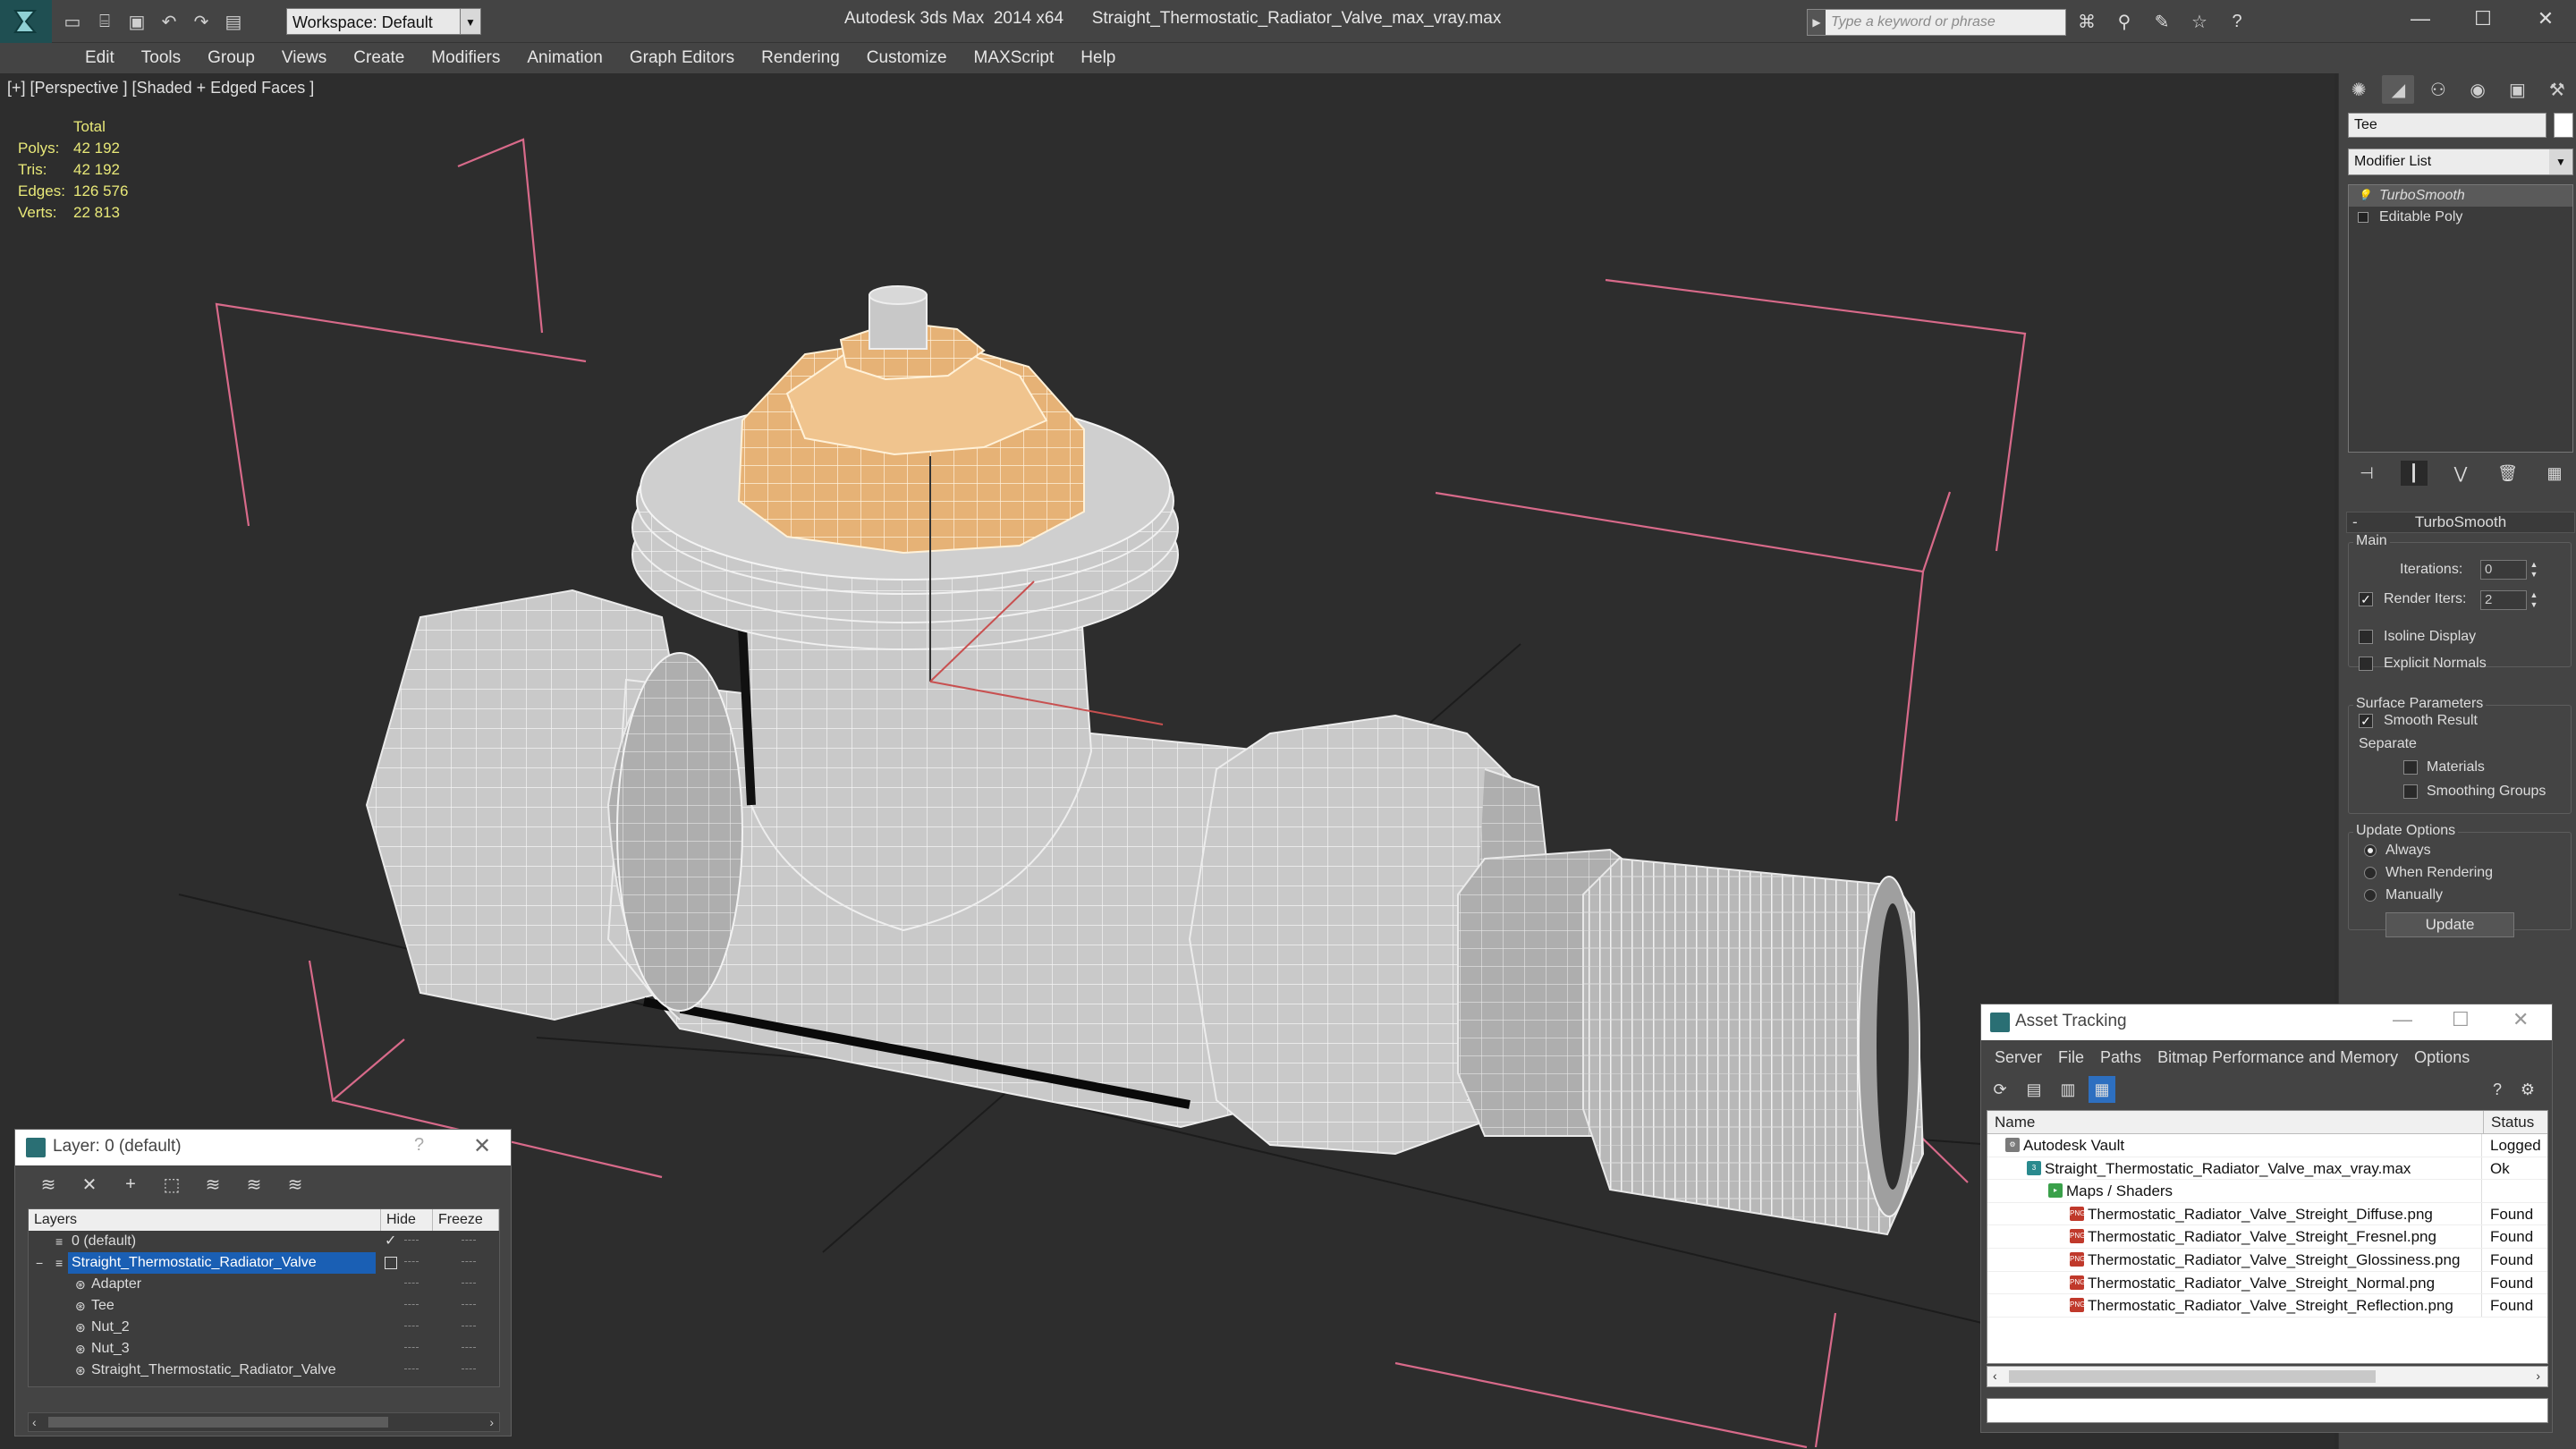 This screenshot has width=2576, height=1449. Describe the element at coordinates (2000, 1089) in the screenshot. I see `refresh-icon: ⟳` at that location.